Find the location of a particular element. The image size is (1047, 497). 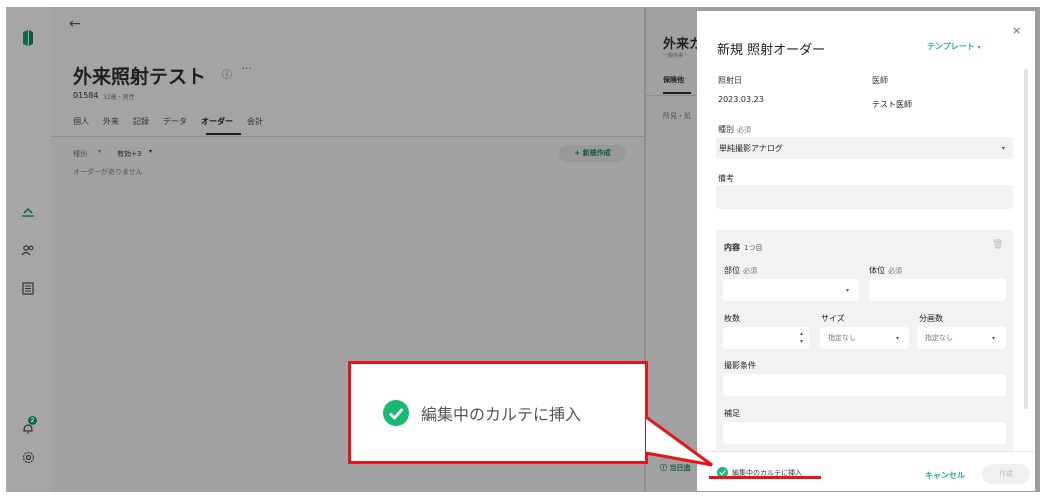

patient-id: 01584 is located at coordinates (86, 95).